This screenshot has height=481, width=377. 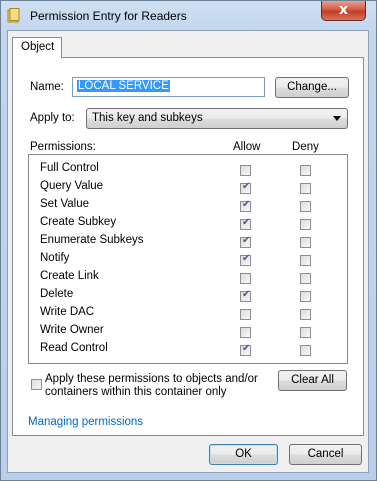 What do you see at coordinates (72, 330) in the screenshot?
I see `permission-label: Write Owner` at bounding box center [72, 330].